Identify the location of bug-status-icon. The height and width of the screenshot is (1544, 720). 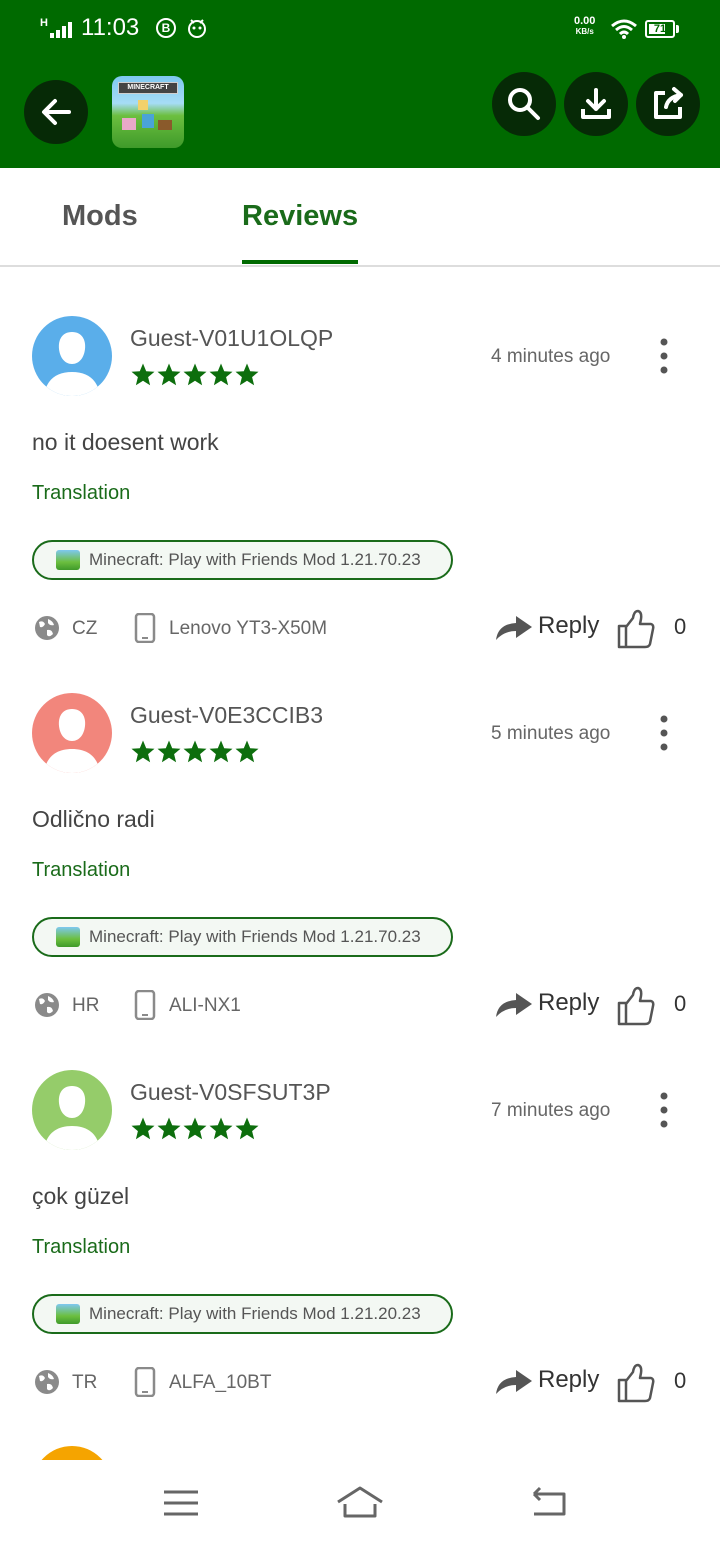
(197, 28).